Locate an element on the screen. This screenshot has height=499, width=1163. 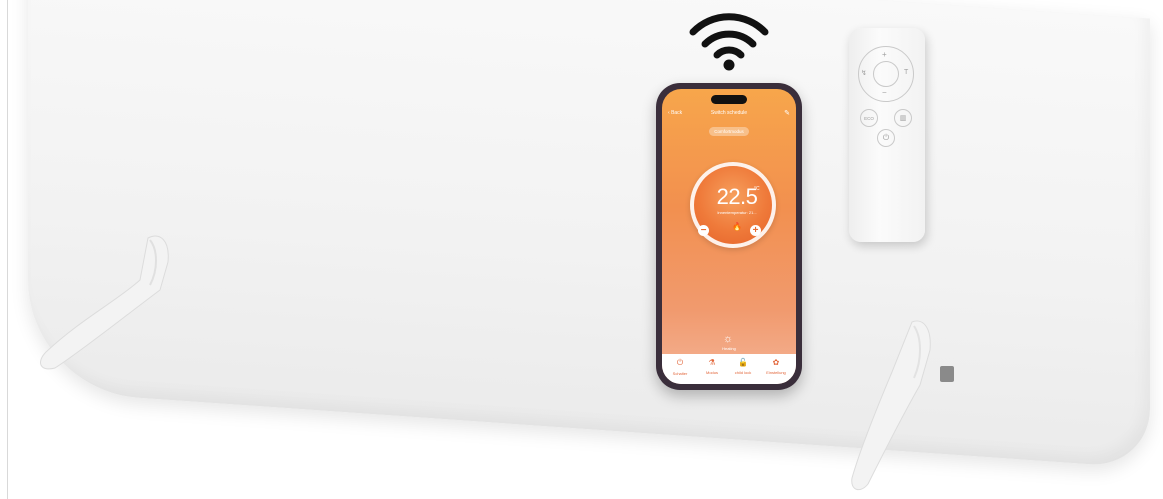
sun-icon: ☼ is located at coordinates (728, 339).